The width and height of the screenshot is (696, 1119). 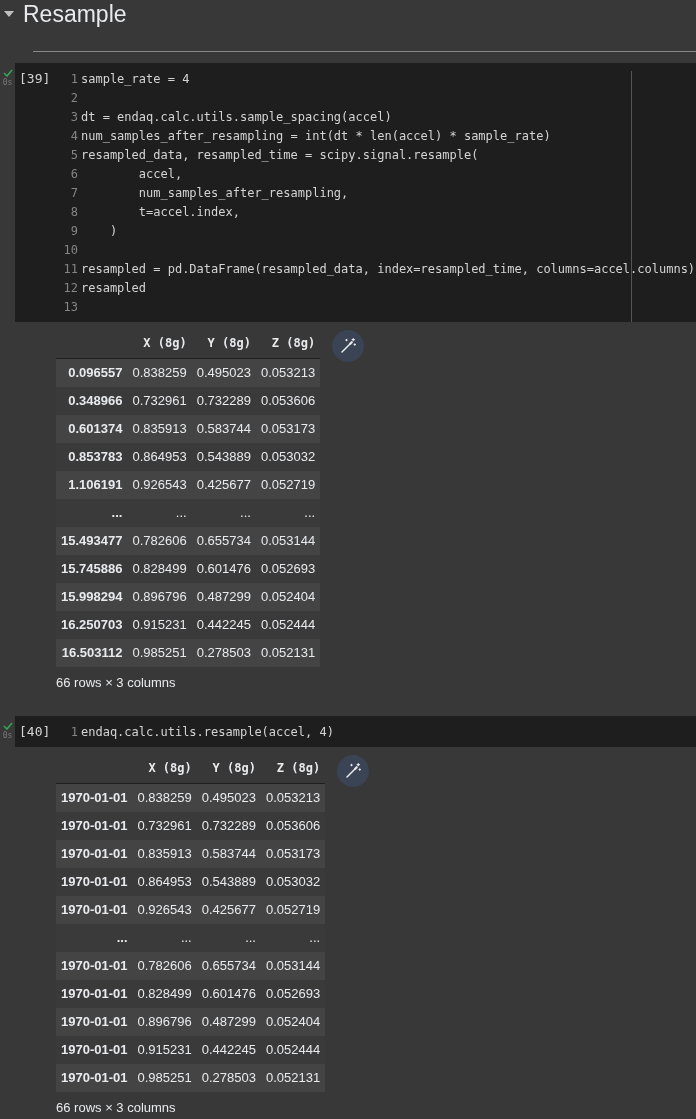 What do you see at coordinates (73, 174) in the screenshot?
I see `line-number: 6` at bounding box center [73, 174].